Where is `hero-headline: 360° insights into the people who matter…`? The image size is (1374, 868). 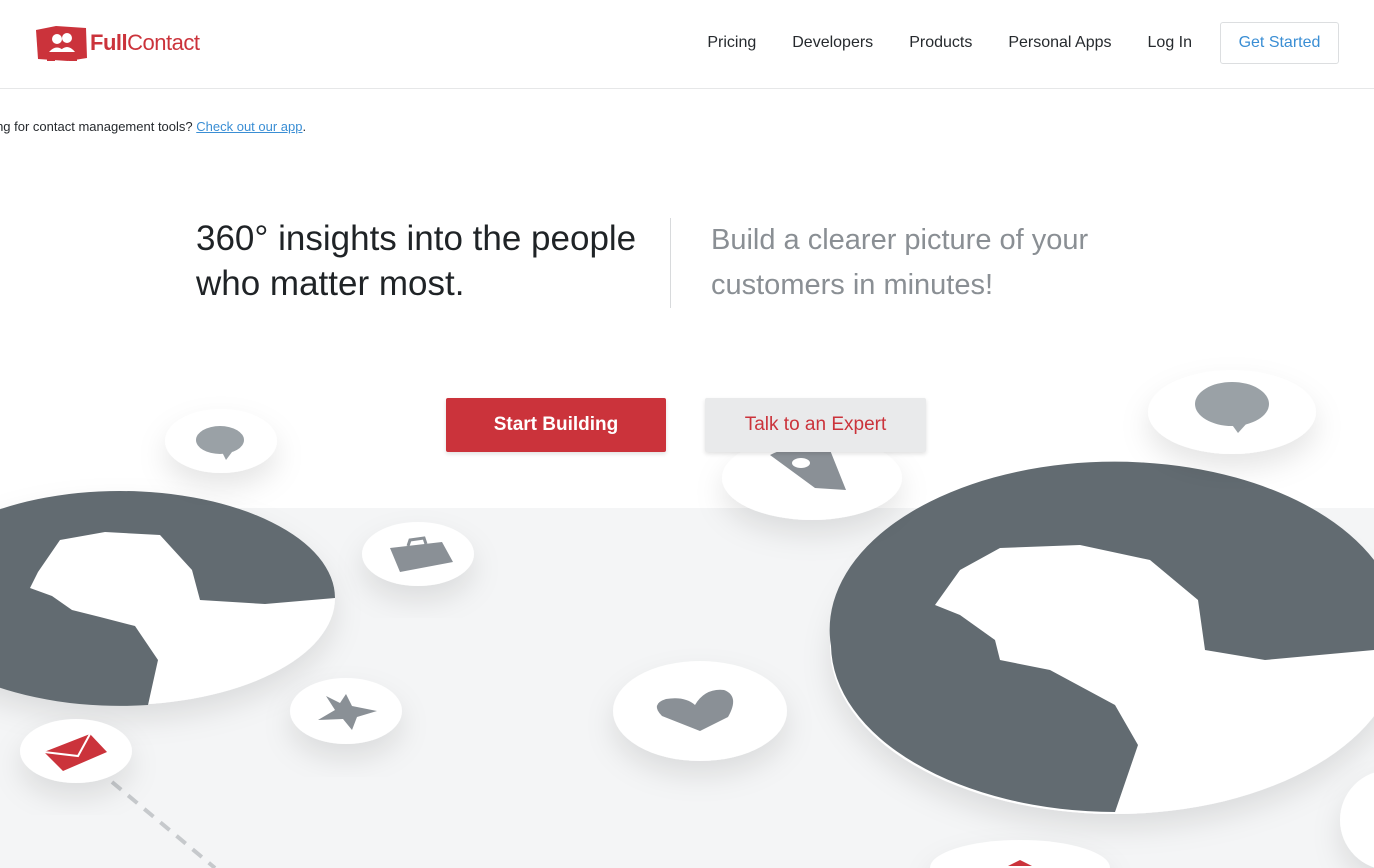
hero-headline: 360° insights into the people who matter… is located at coordinates (416, 261).